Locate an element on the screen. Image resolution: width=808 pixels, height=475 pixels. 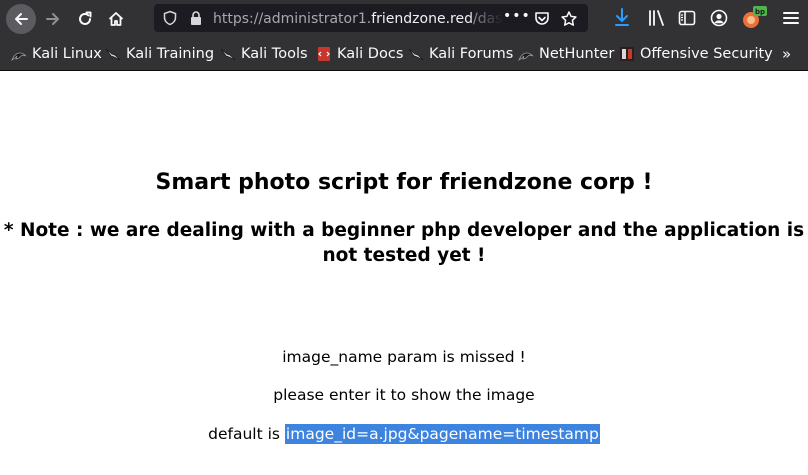
bookmark-nethunter: NetHunter is located at coordinates (566, 54).